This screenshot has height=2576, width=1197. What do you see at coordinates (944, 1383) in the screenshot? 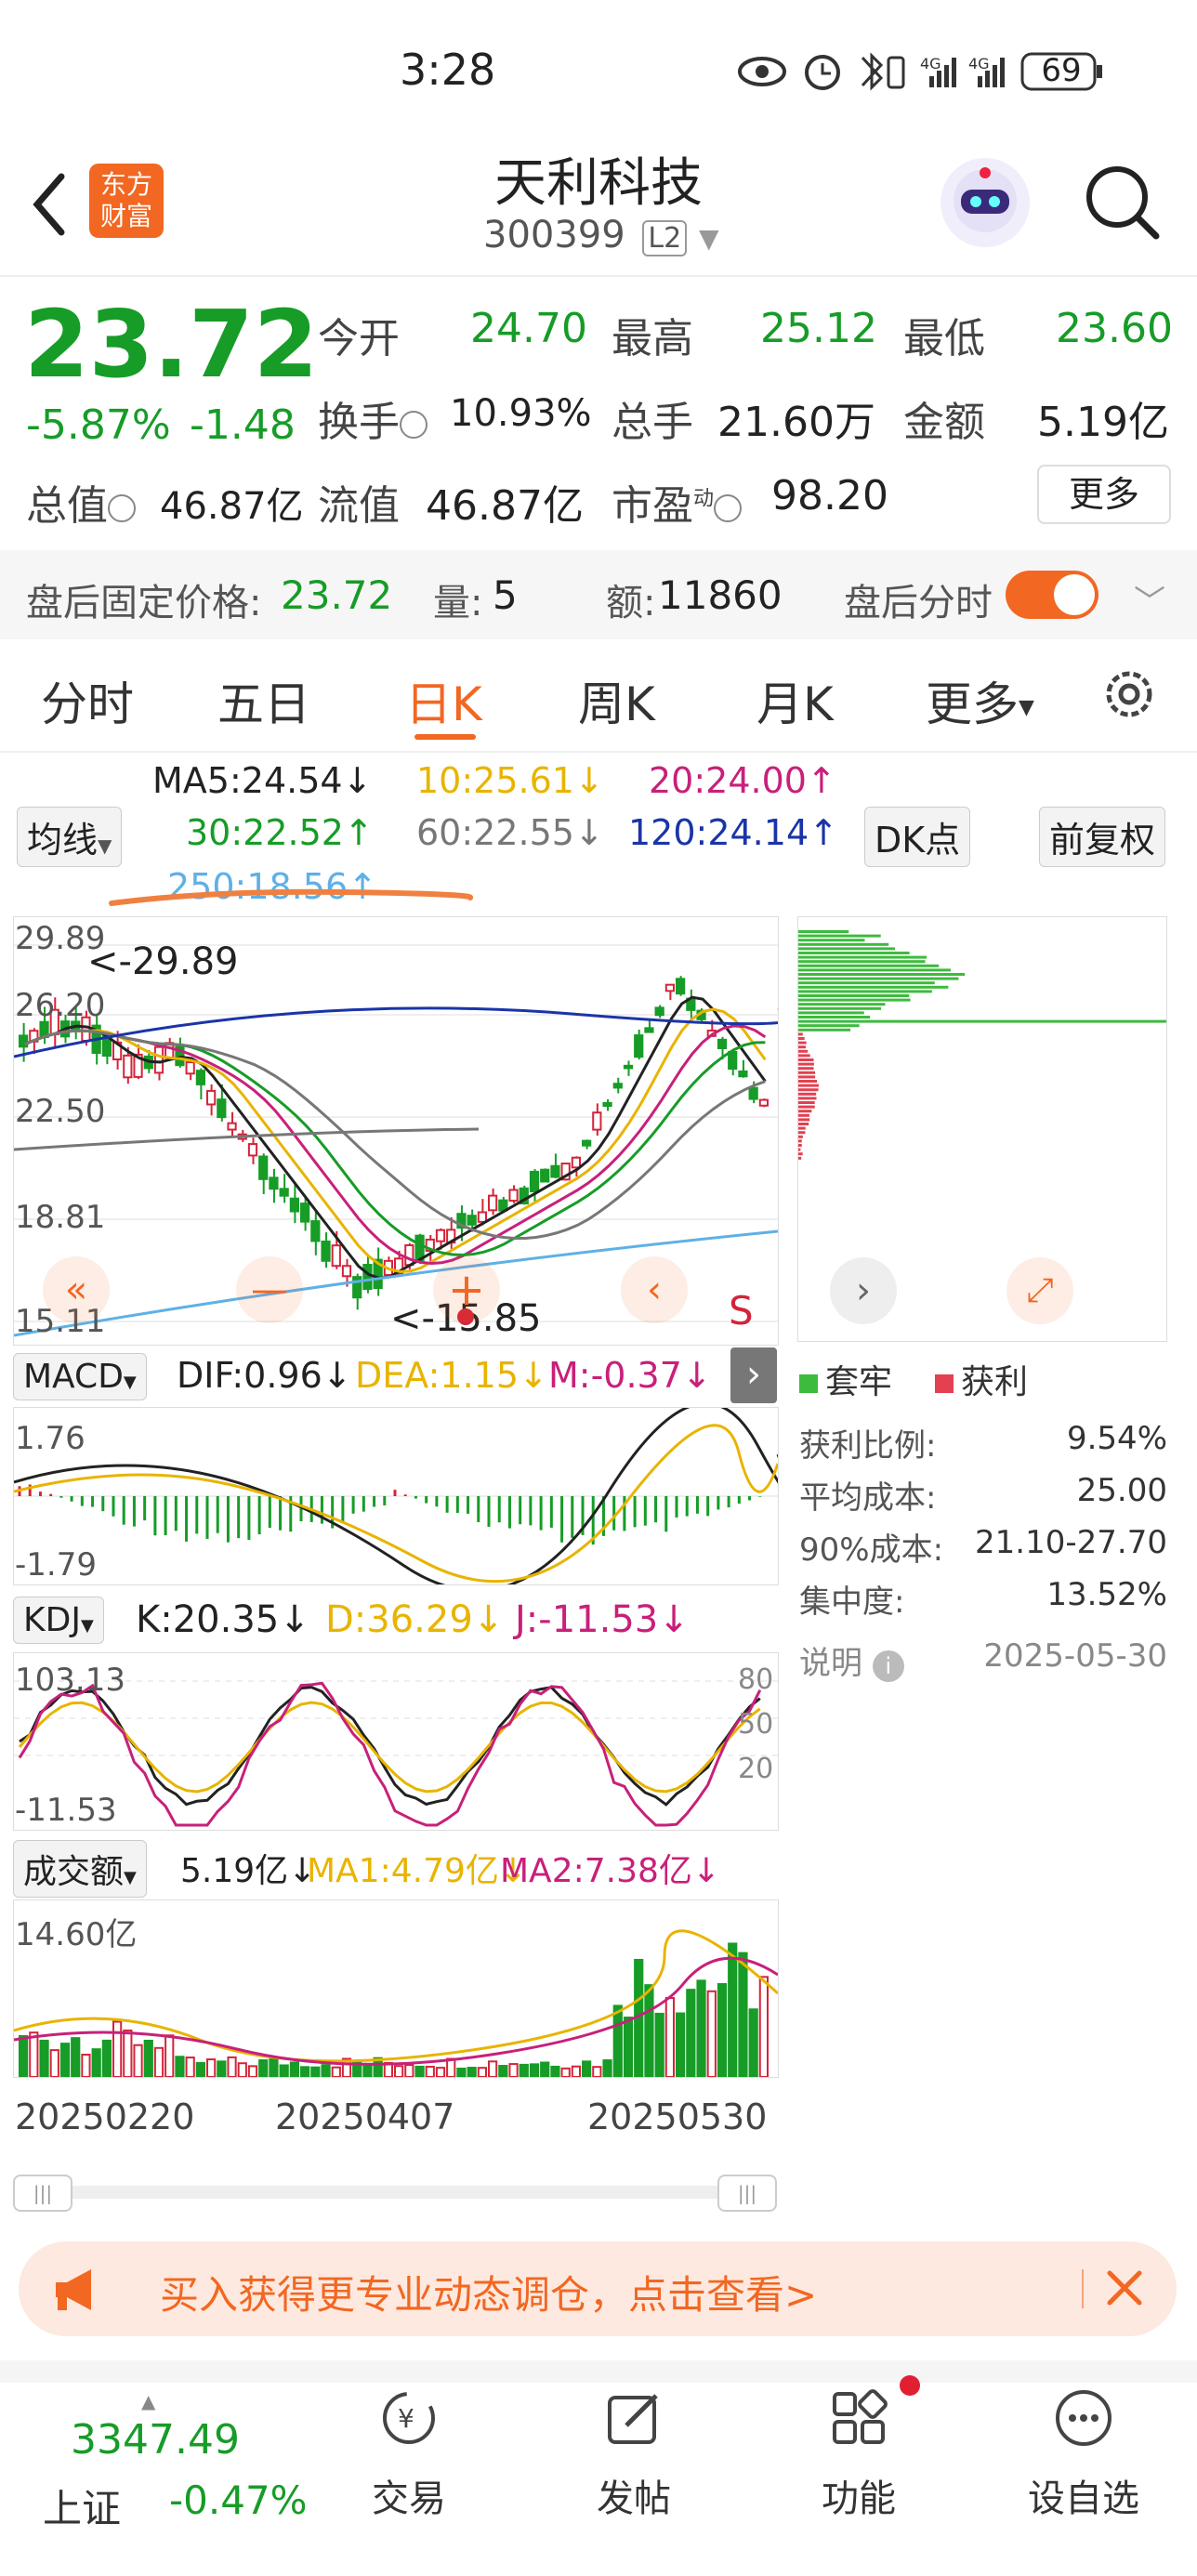
I see `profit-swatch` at bounding box center [944, 1383].